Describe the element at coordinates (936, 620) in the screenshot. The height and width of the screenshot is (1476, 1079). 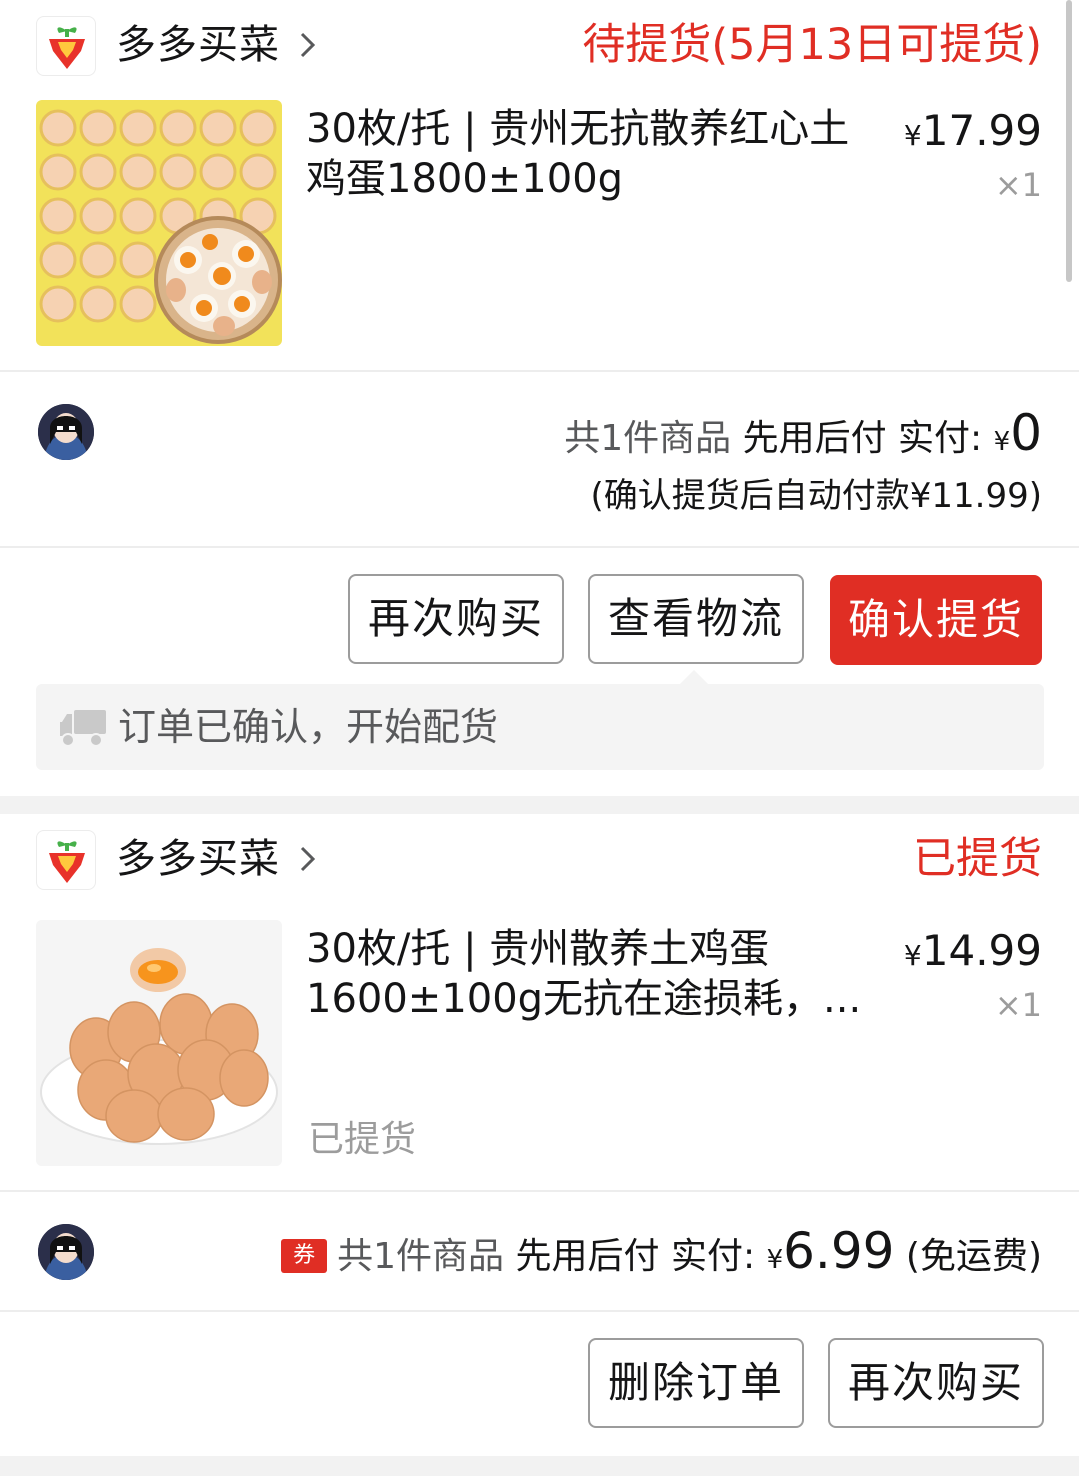
I see `confirm-pickup-button: 确认提货` at that location.